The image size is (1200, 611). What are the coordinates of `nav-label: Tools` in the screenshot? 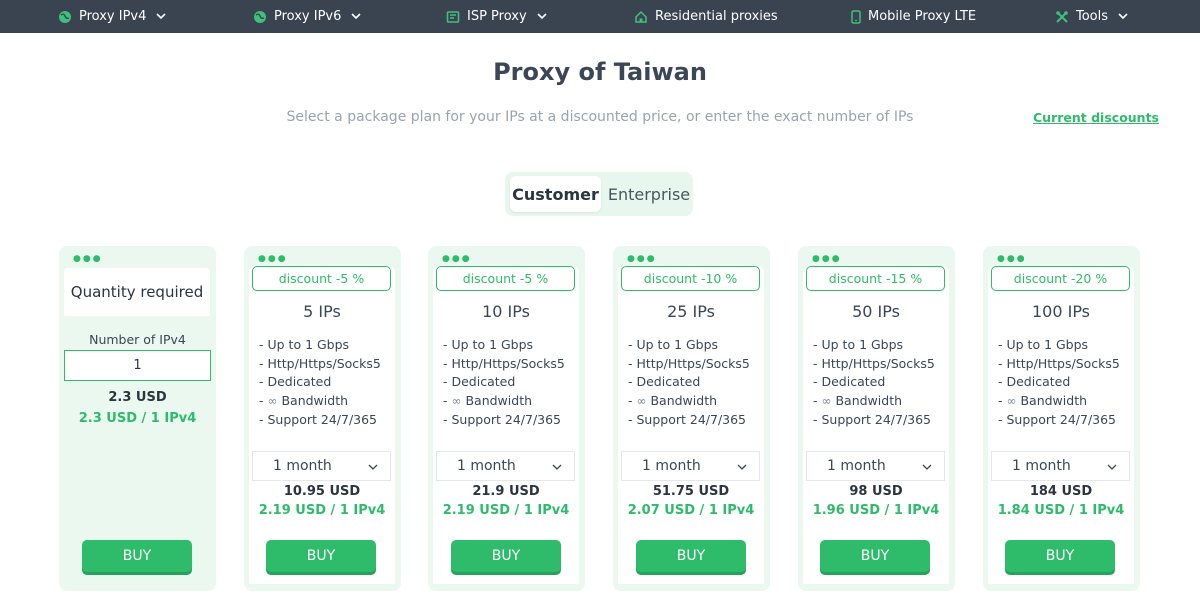 It's located at (1092, 16).